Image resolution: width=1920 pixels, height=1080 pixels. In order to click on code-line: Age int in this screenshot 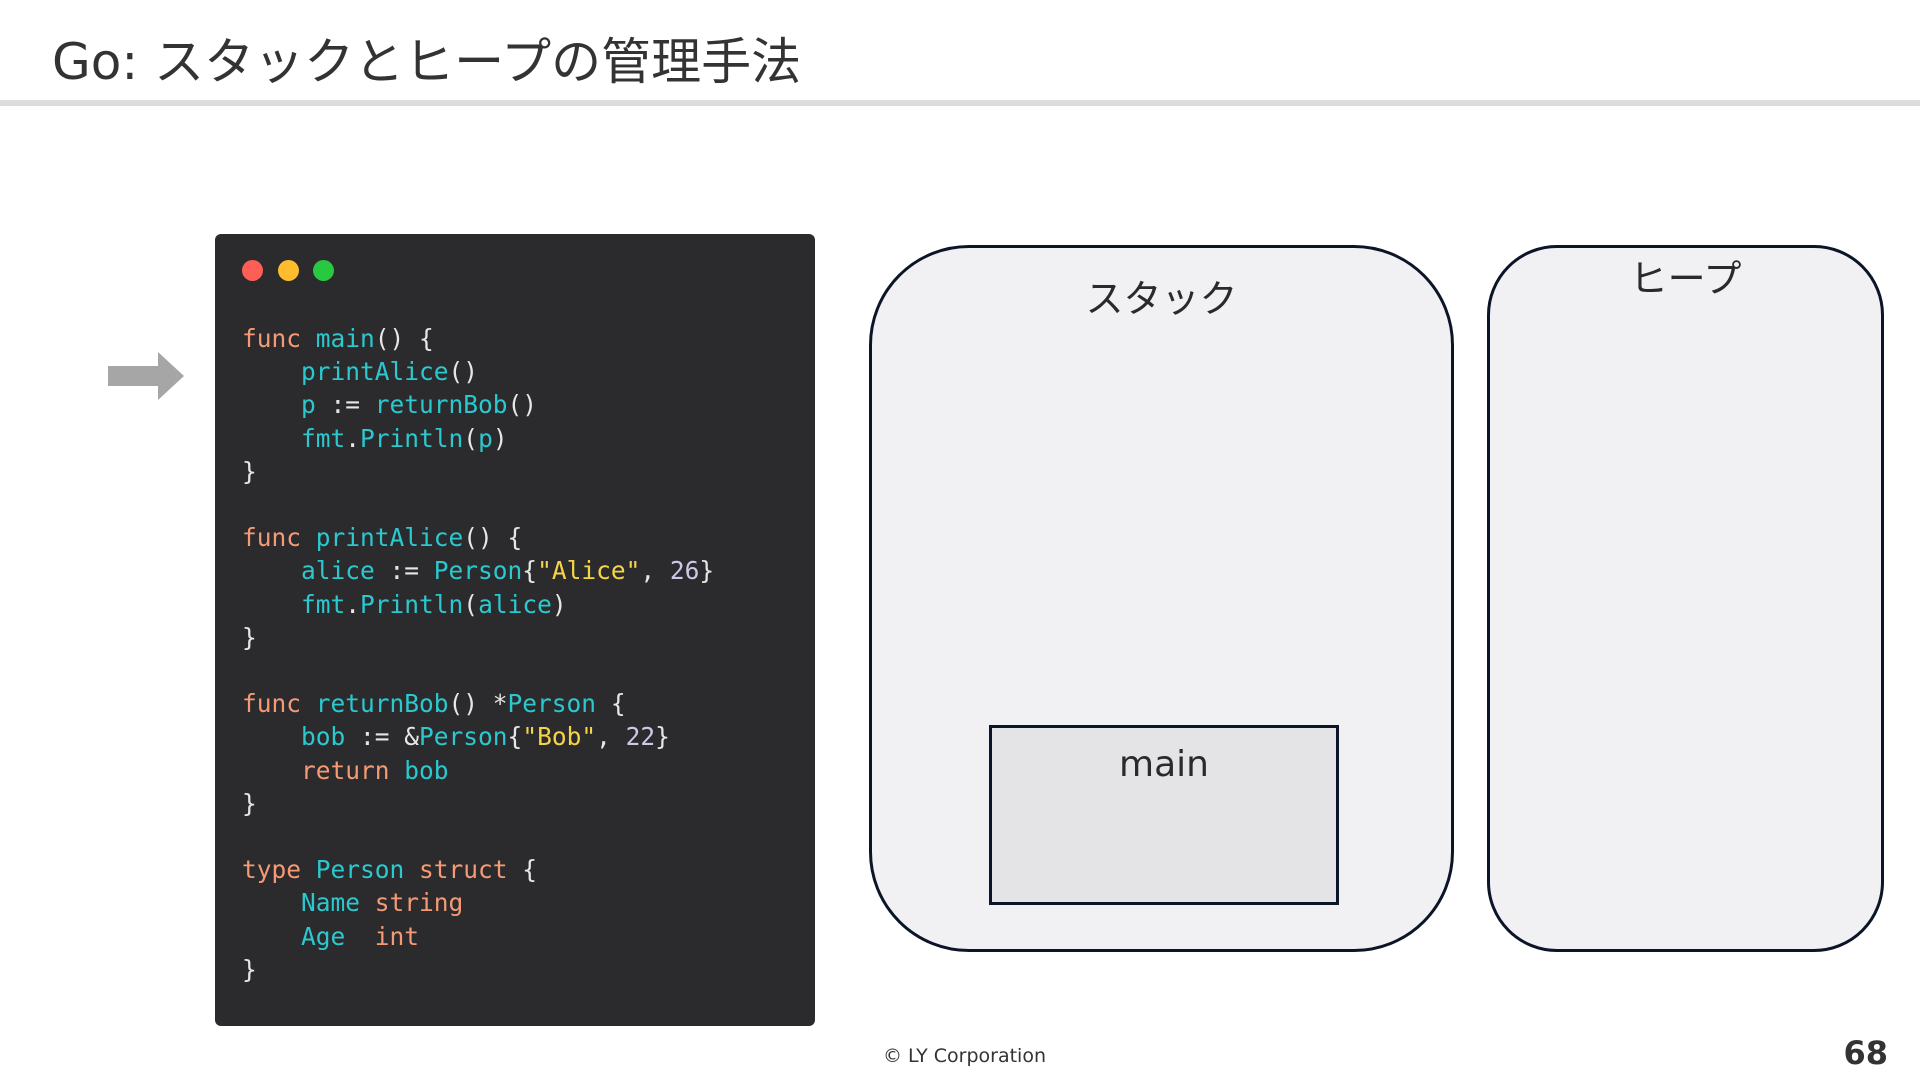, I will do `click(331, 936)`.